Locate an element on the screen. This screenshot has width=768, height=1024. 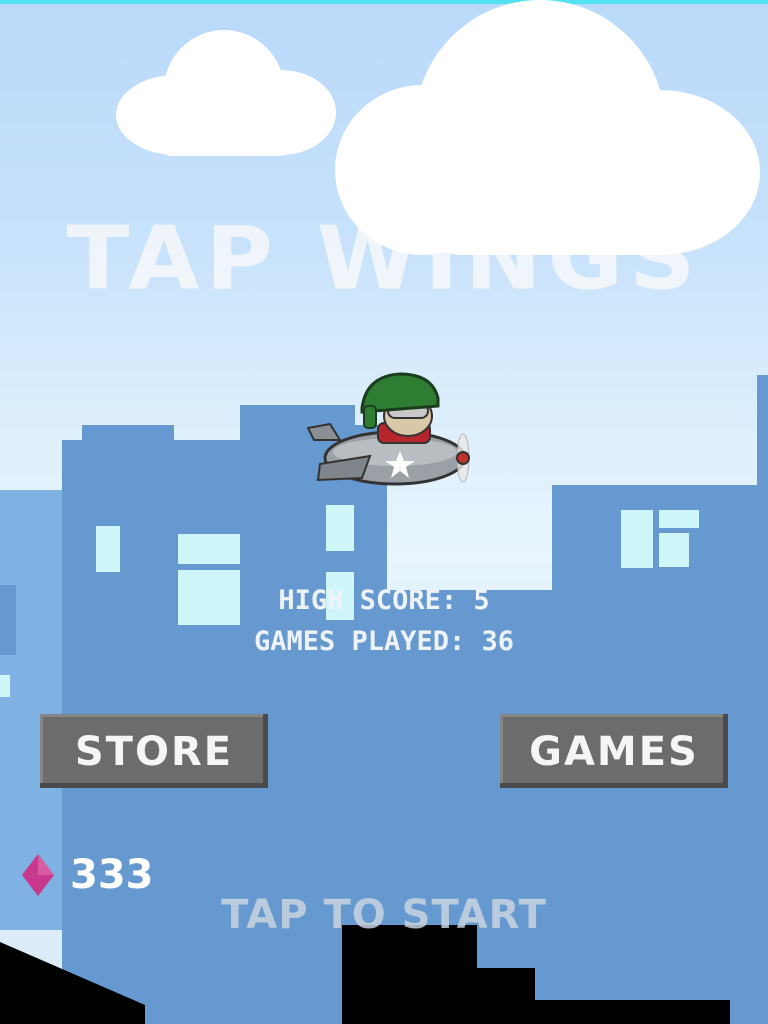
foreground-rooftop-right is located at coordinates (630, 1012).